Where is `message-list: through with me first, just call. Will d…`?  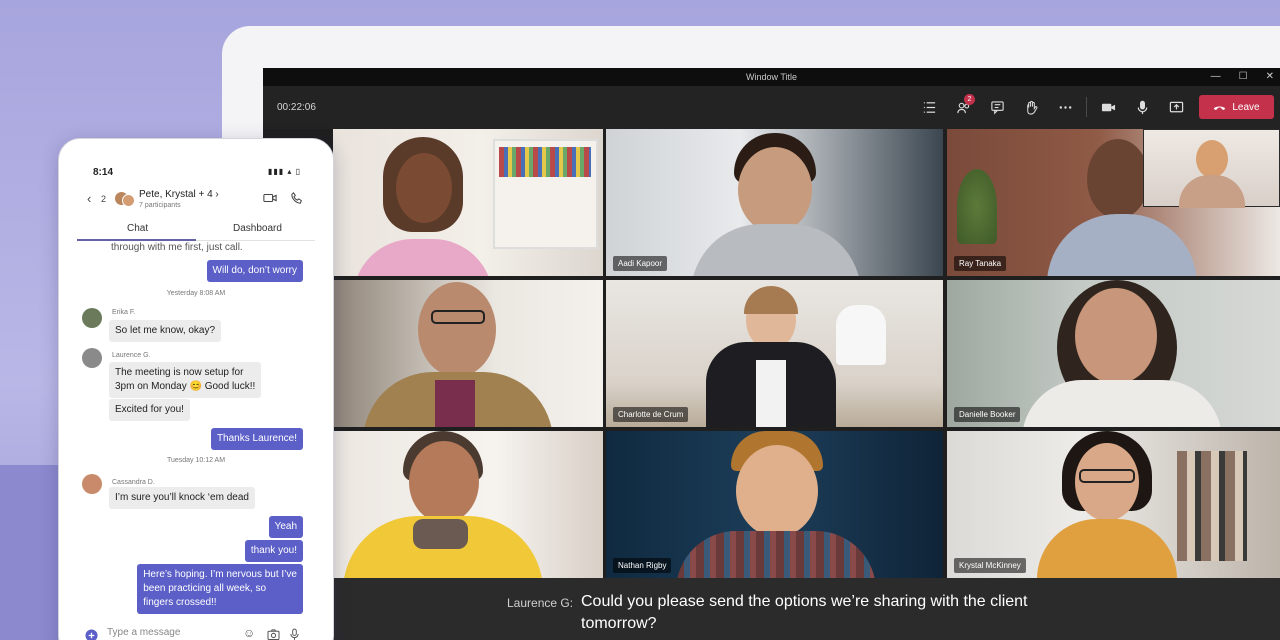
message-list: through with me first, just call. Will d… is located at coordinates (196, 432).